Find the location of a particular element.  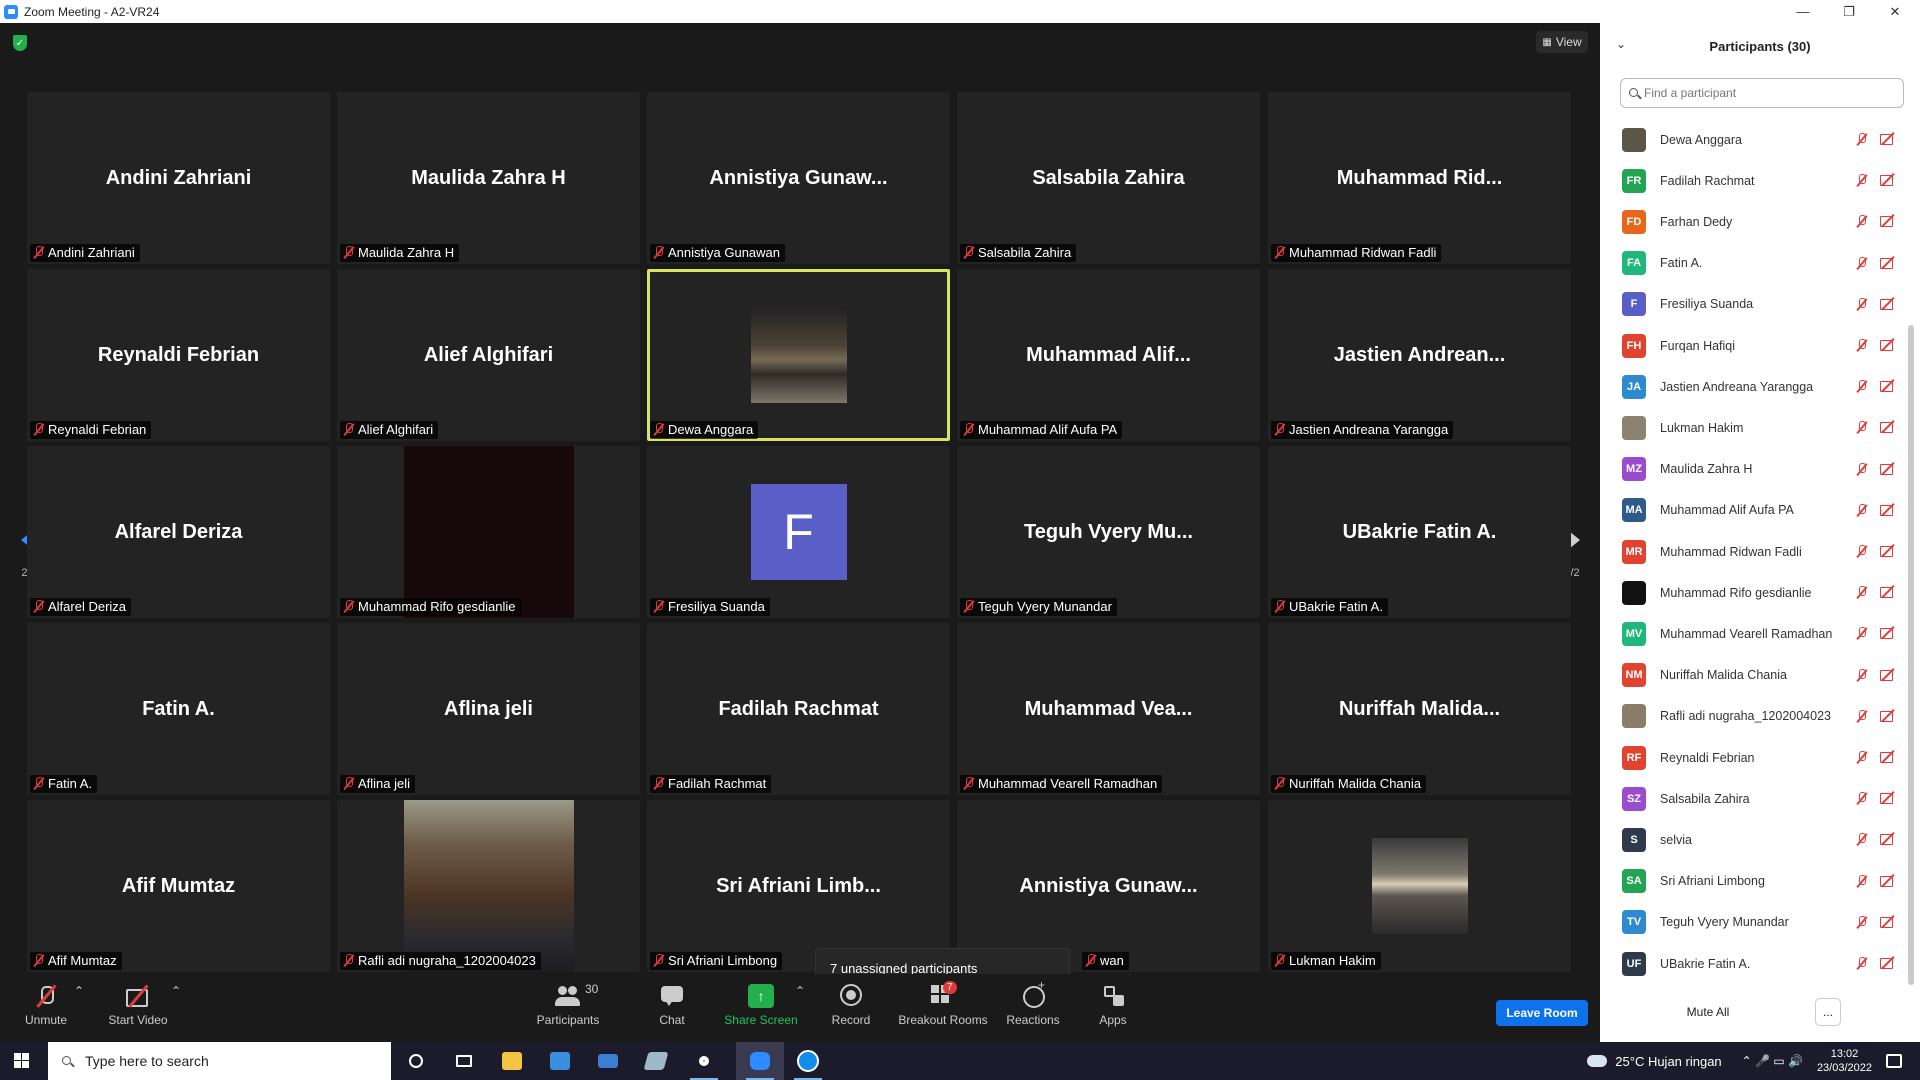

security-shield-icon: ✓ is located at coordinates (20, 43).